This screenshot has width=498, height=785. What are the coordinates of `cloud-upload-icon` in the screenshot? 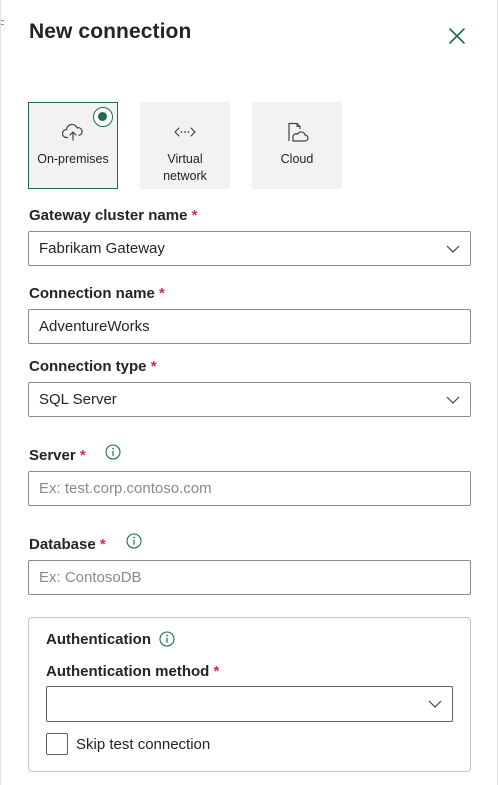 It's located at (72, 132).